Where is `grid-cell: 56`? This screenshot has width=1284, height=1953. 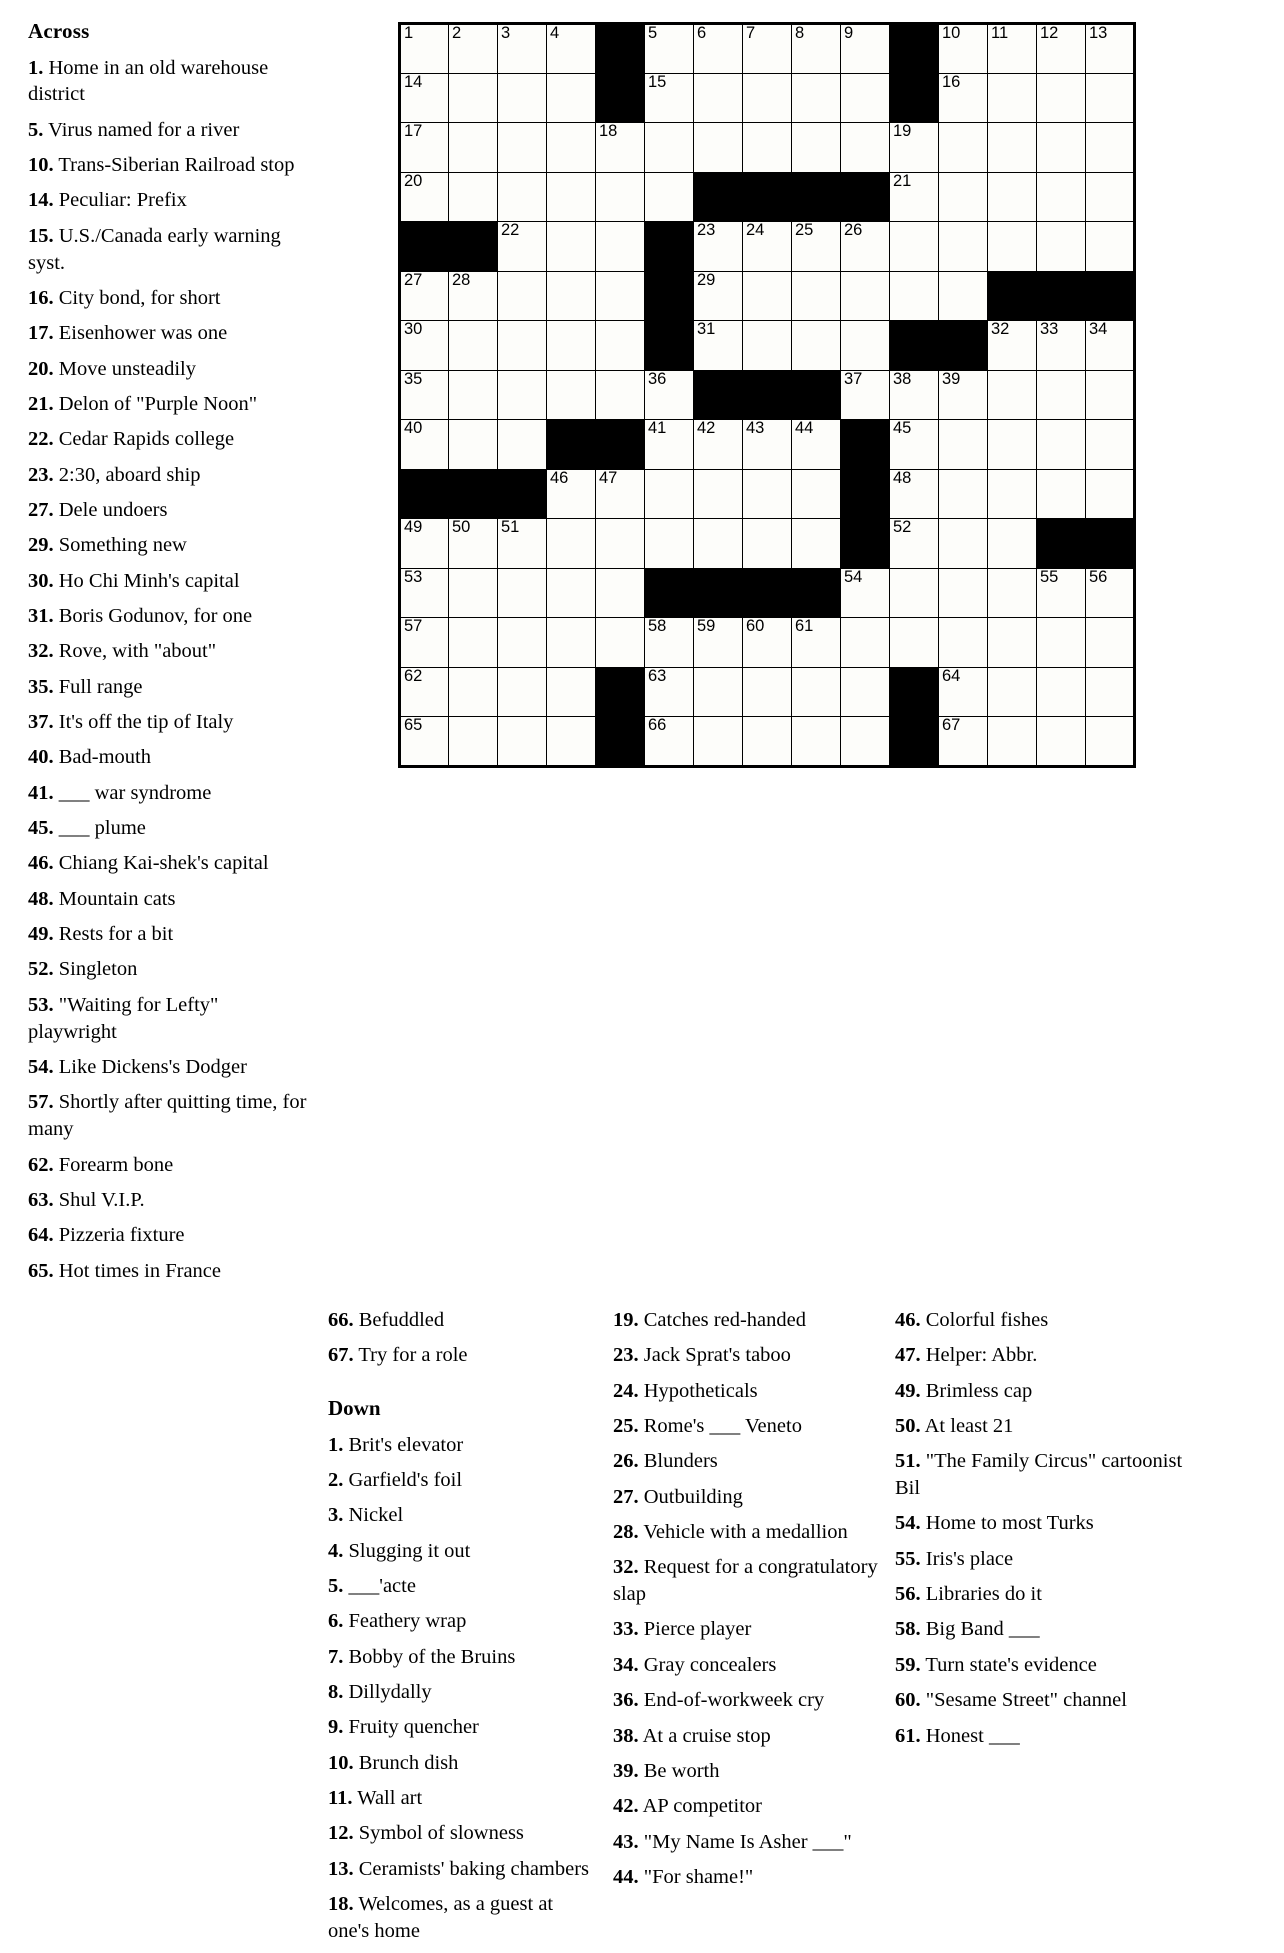 grid-cell: 56 is located at coordinates (1110, 592).